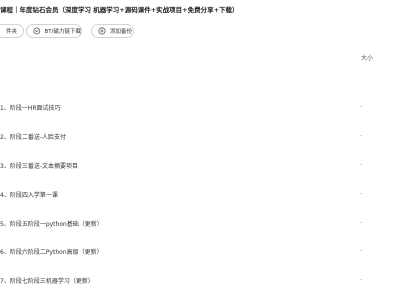 The width and height of the screenshot is (399, 300). Describe the element at coordinates (199, 167) in the screenshot. I see `list-item: 3、阶段三番送-文本摘要项目 -` at that location.